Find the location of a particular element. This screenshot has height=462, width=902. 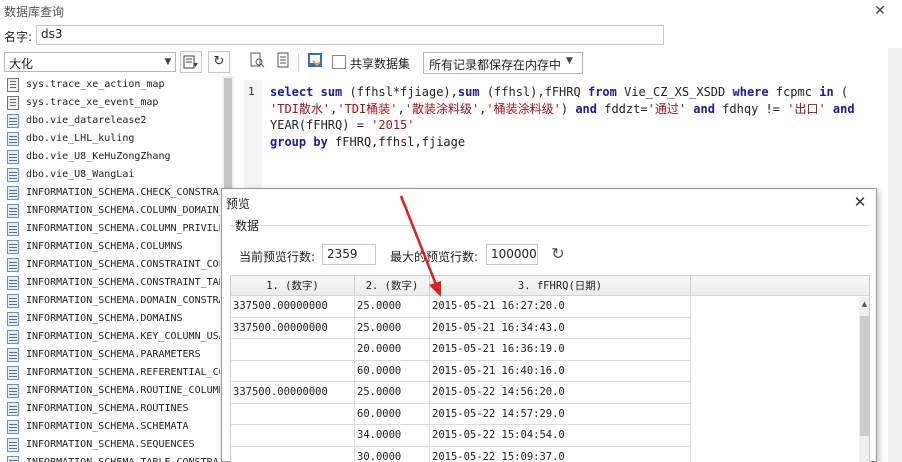

table-row: 20.0000 2015-05-21 16:36:19.0 is located at coordinates (461, 350).